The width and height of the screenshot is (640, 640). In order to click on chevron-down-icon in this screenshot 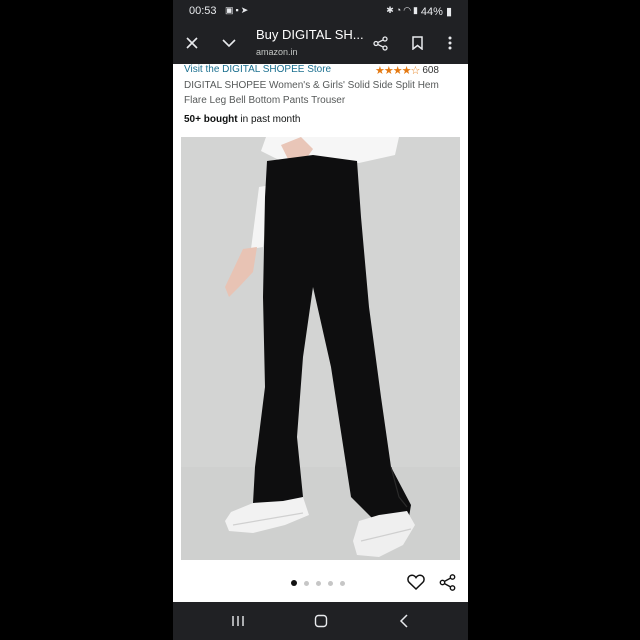, I will do `click(229, 42)`.